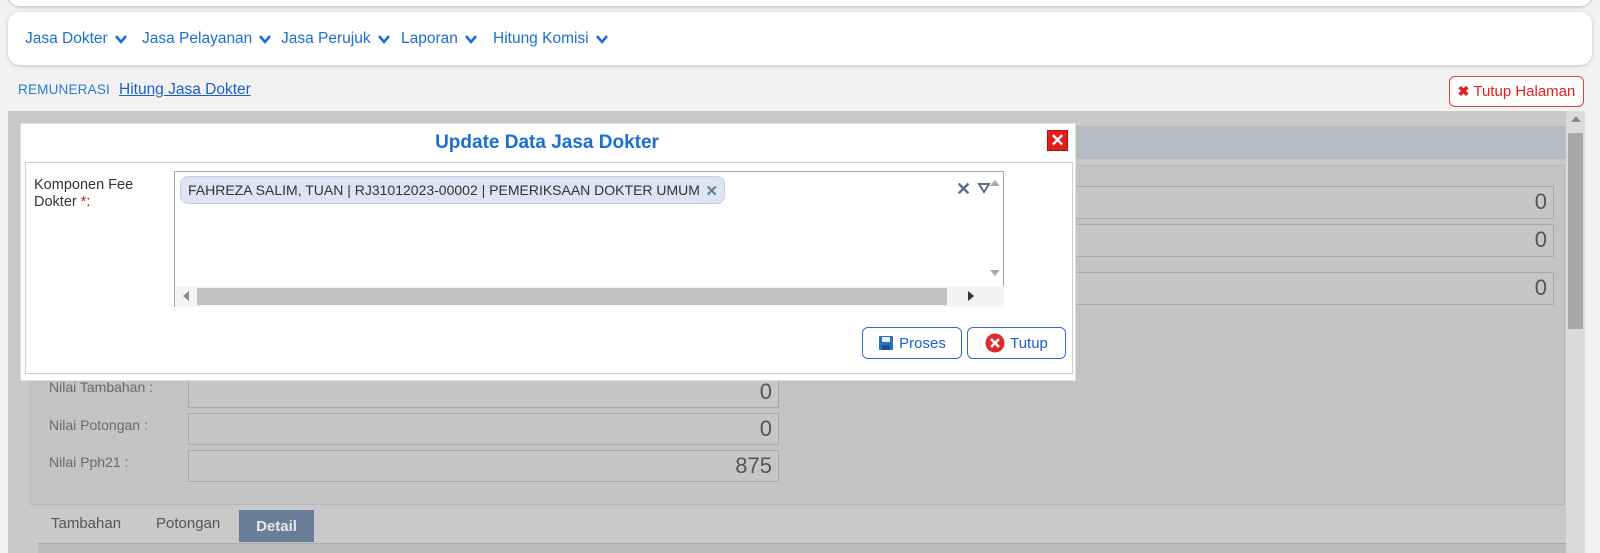  I want to click on komponen-fee-label: Komponen Fee Dokter *:, so click(84, 193).